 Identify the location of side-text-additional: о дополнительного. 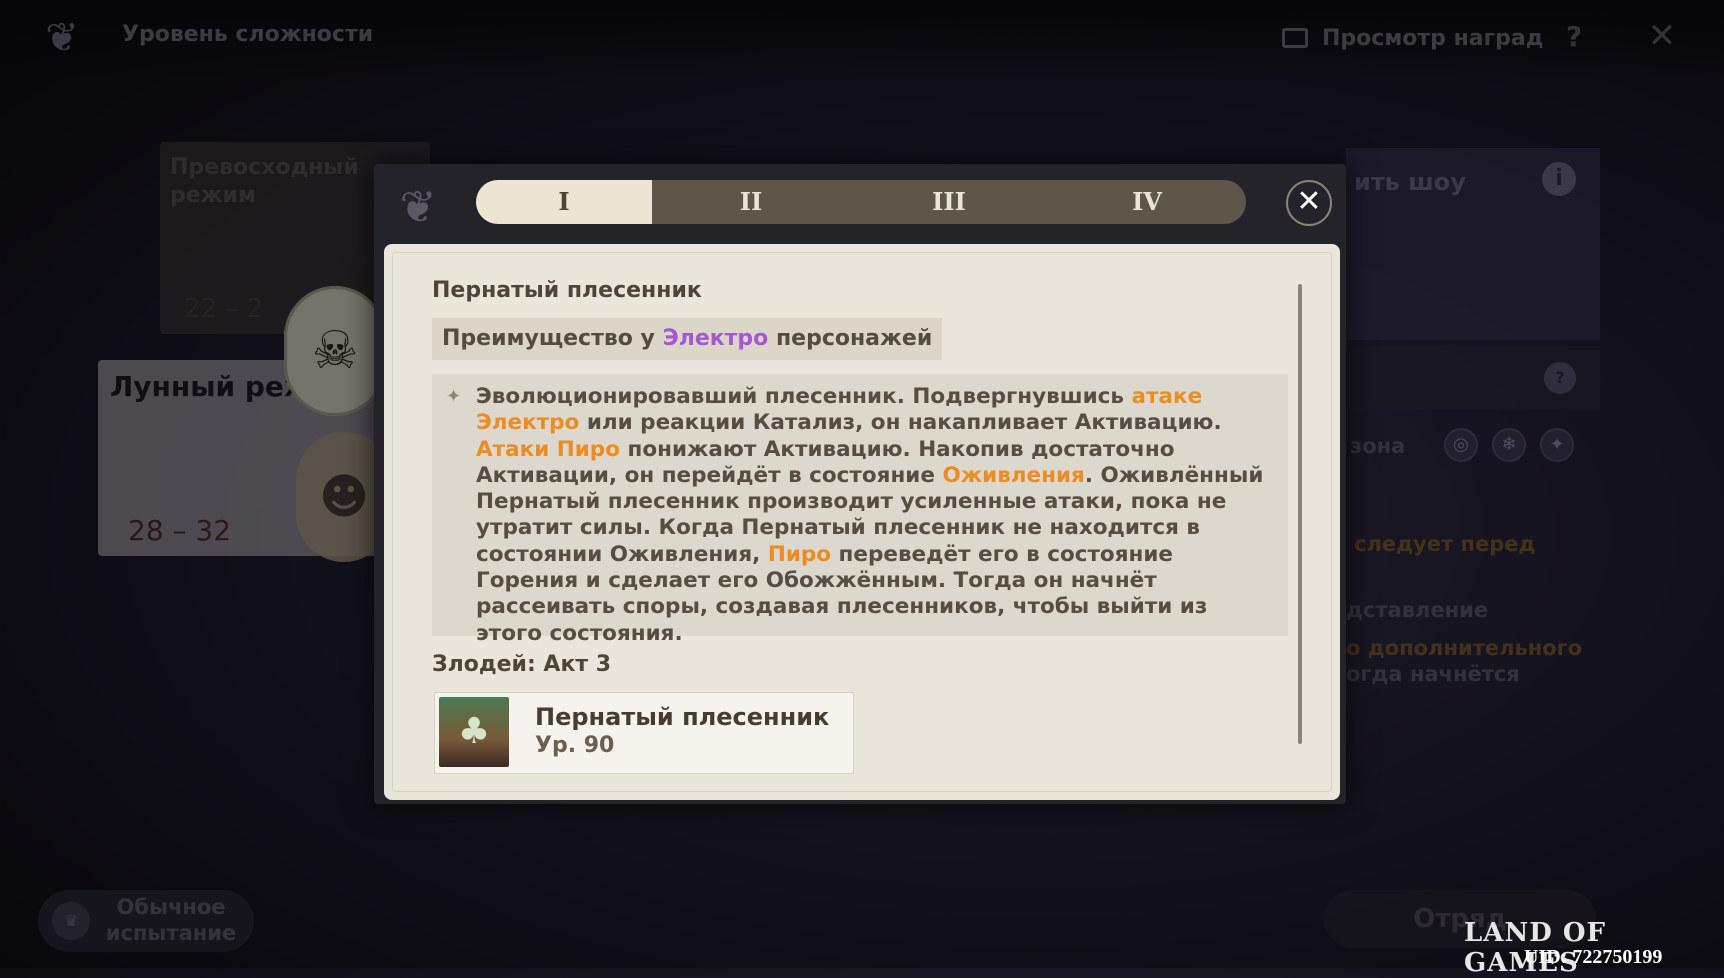
(1464, 648).